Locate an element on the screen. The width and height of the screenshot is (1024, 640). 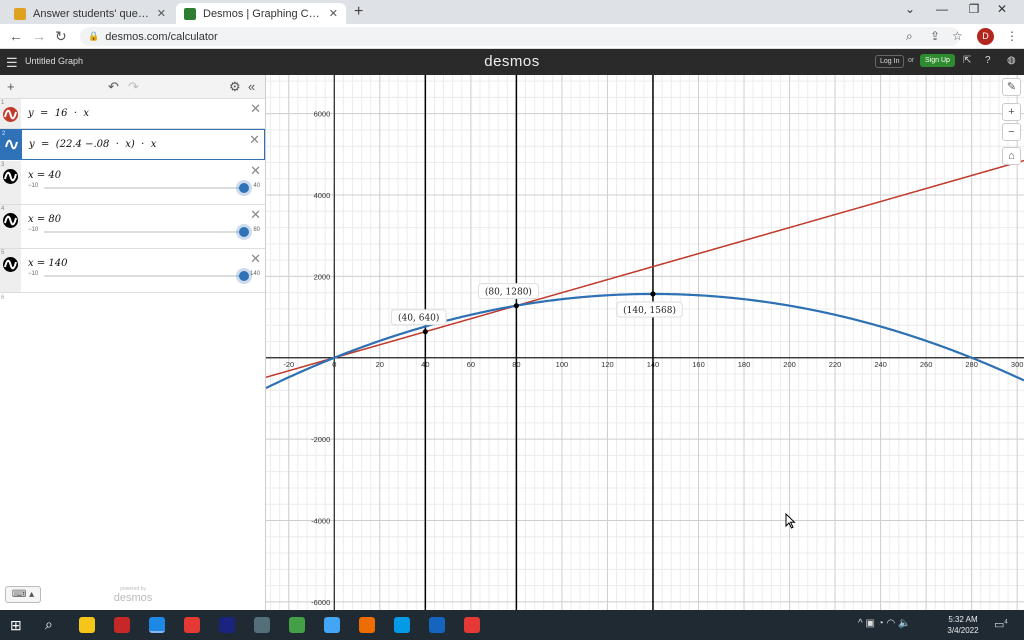
new-tab-button: + is located at coordinates (358, 12).